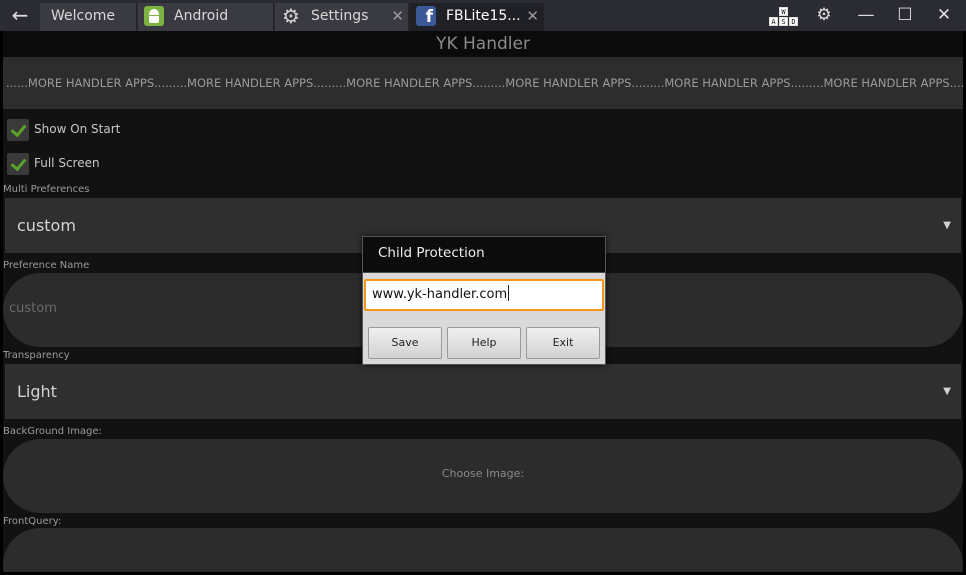 This screenshot has height=575, width=966. I want to click on dialog-actions: Save Help Exit, so click(484, 342).